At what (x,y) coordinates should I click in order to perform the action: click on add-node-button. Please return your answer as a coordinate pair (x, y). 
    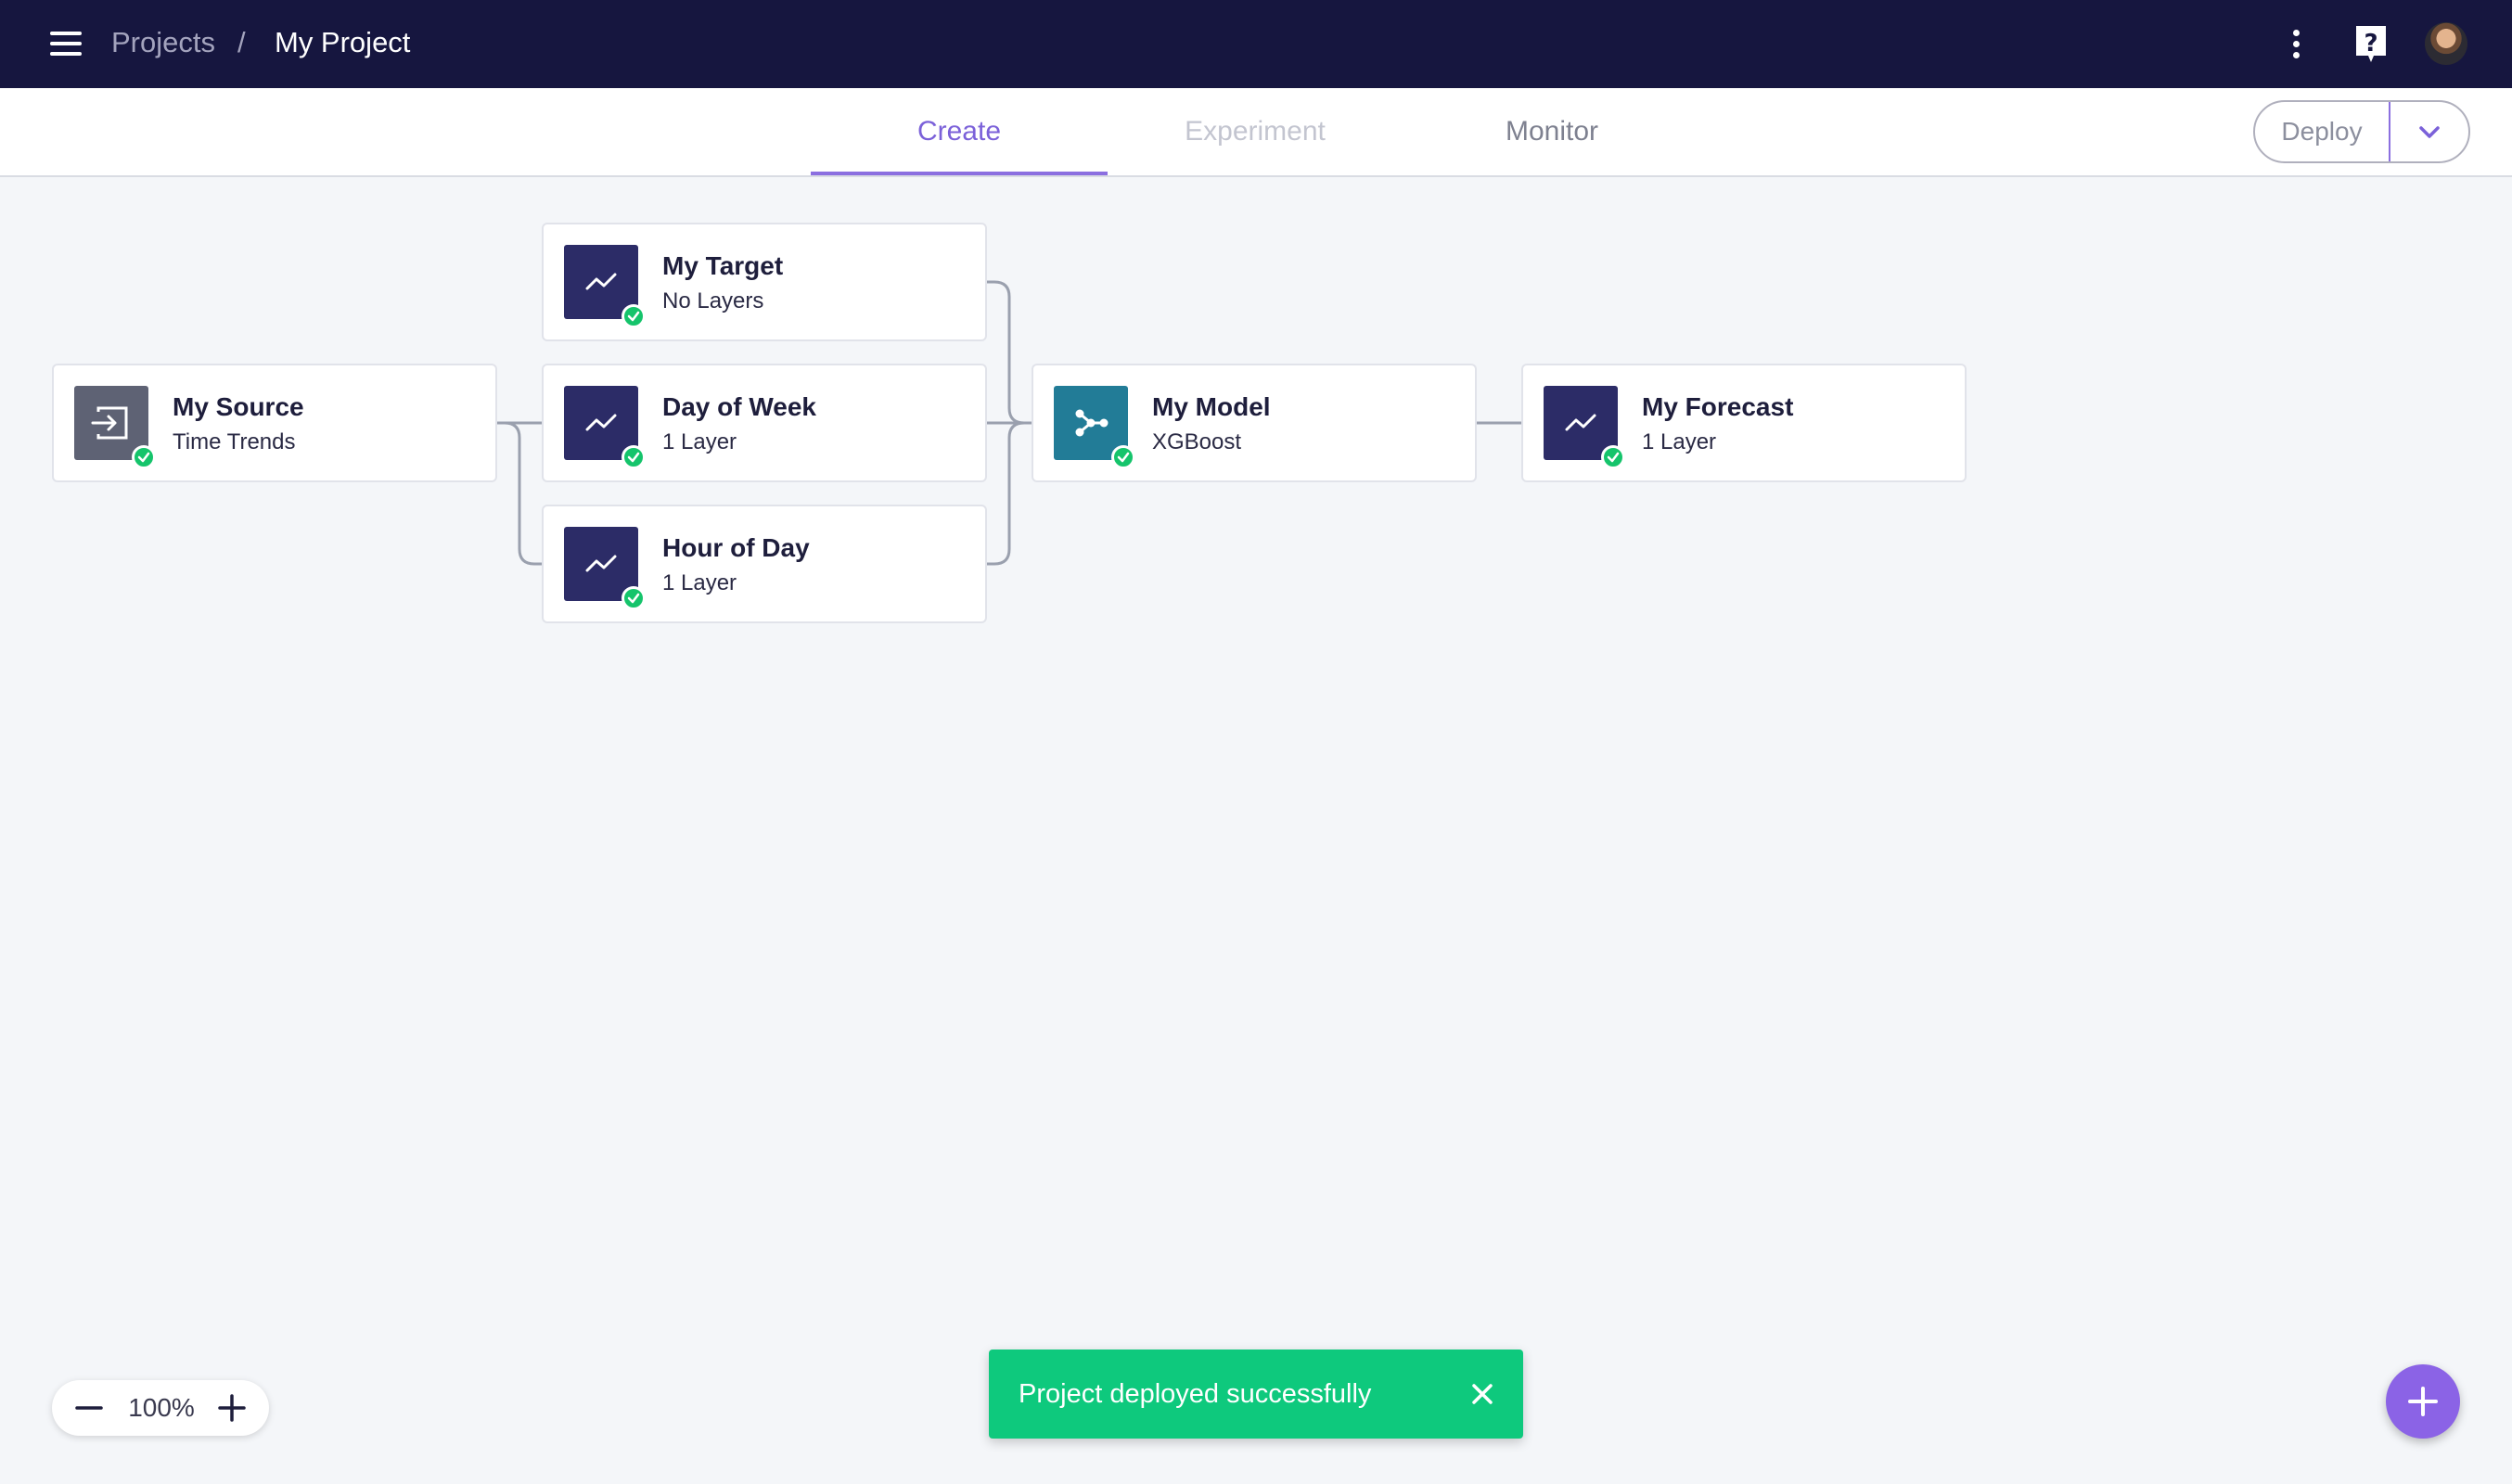
    Looking at the image, I should click on (2423, 1401).